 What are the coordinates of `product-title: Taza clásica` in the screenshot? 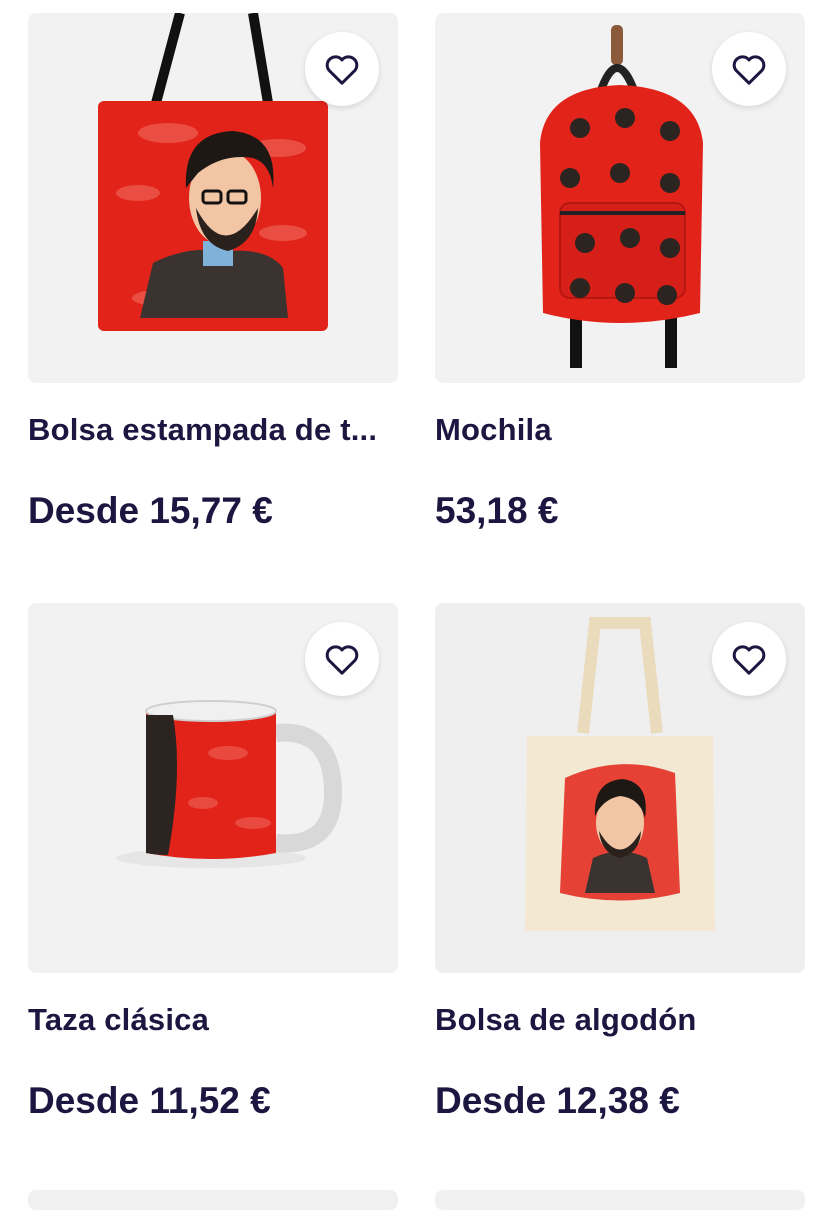 It's located at (213, 1020).